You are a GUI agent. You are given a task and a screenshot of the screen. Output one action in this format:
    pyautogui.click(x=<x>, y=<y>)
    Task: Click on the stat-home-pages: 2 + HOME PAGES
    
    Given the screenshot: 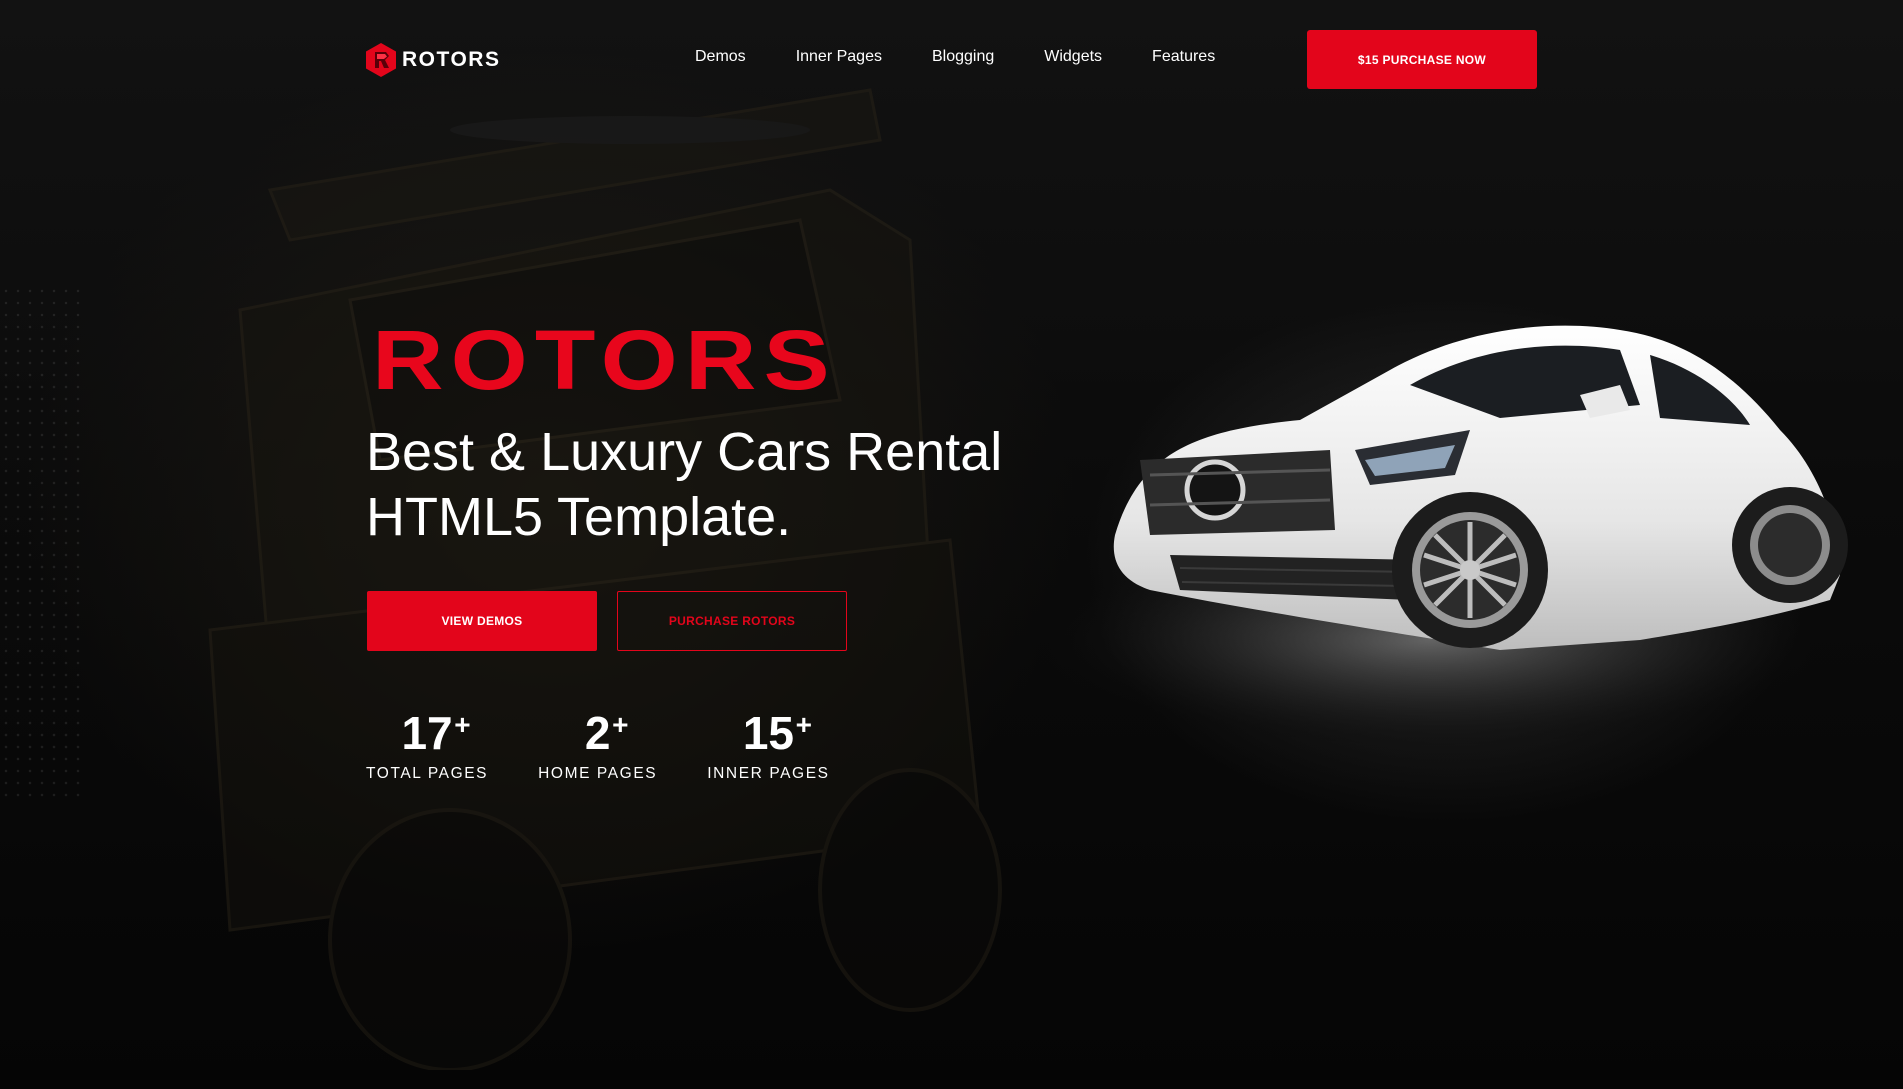 What is the action you would take?
    pyautogui.click(x=597, y=744)
    